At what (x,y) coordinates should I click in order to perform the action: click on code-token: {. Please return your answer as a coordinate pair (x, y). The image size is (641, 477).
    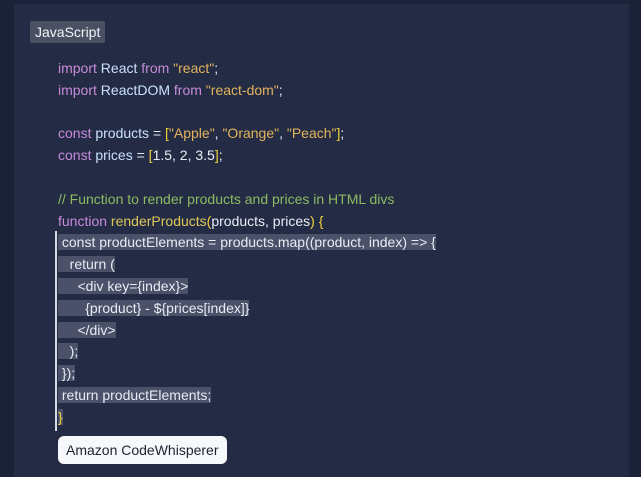
    Looking at the image, I should click on (319, 220).